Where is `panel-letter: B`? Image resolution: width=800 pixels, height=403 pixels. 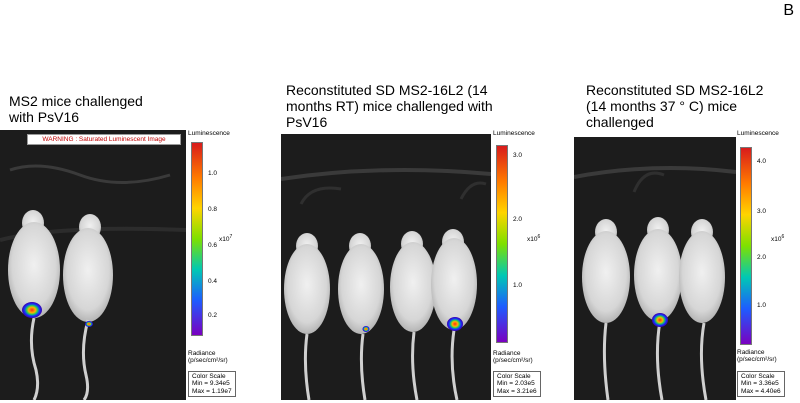
panel-letter: B is located at coordinates (788, 10).